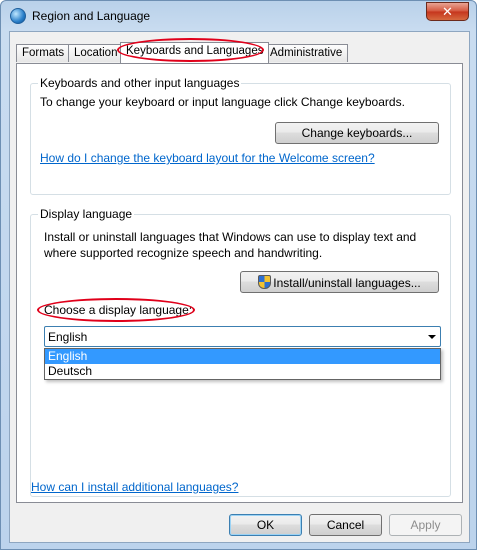  I want to click on install-additional-languages-link: How can I install additional languages?, so click(134, 487).